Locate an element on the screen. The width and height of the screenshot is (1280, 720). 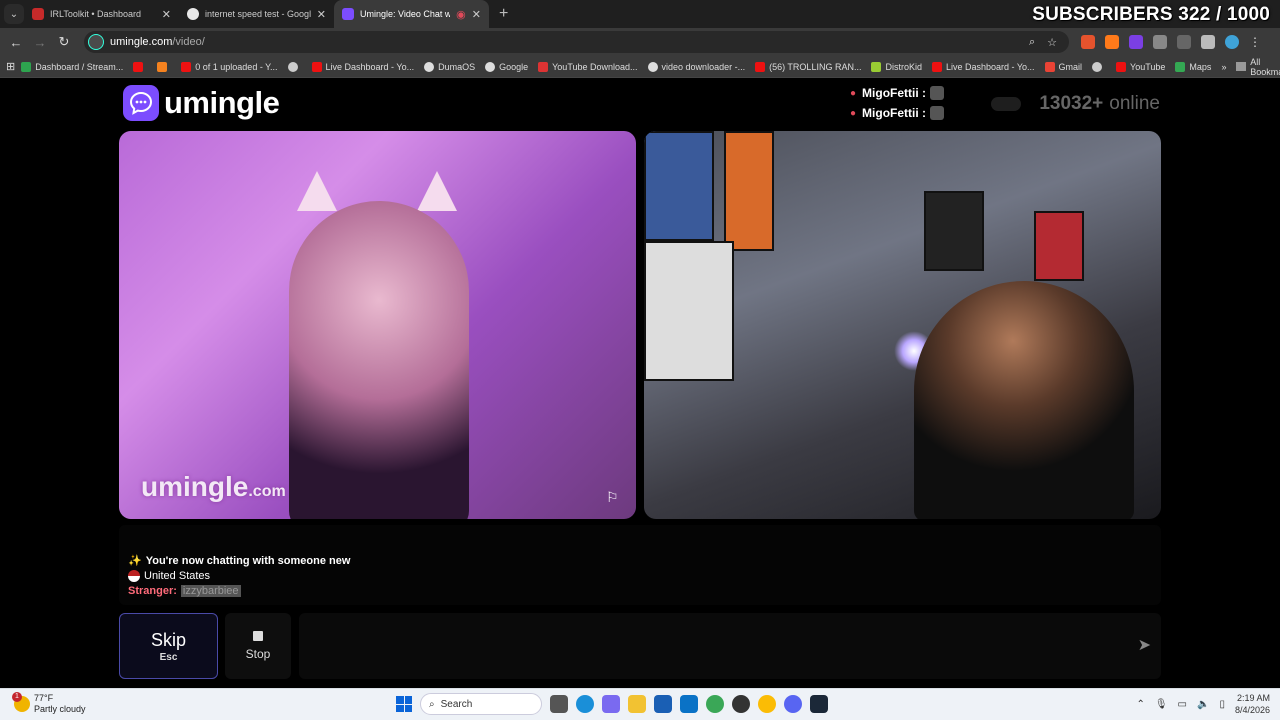
browser-menu-icon: ⋮ is located at coordinates (1255, 42).